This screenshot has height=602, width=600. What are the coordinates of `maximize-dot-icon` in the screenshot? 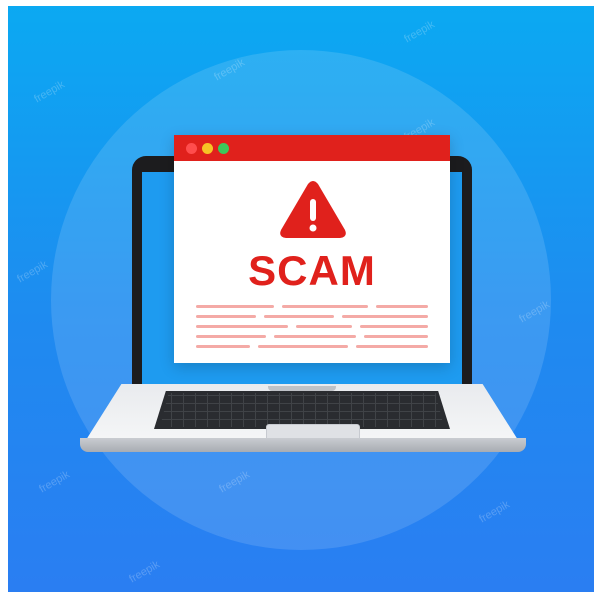 It's located at (223, 148).